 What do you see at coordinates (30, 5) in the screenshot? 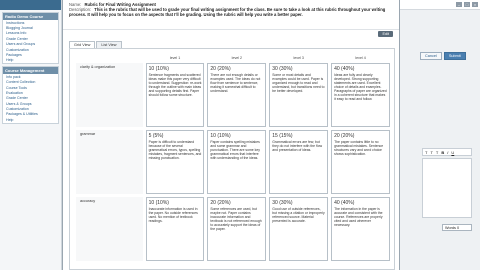
I see `lms-top-bar` at bounding box center [30, 5].